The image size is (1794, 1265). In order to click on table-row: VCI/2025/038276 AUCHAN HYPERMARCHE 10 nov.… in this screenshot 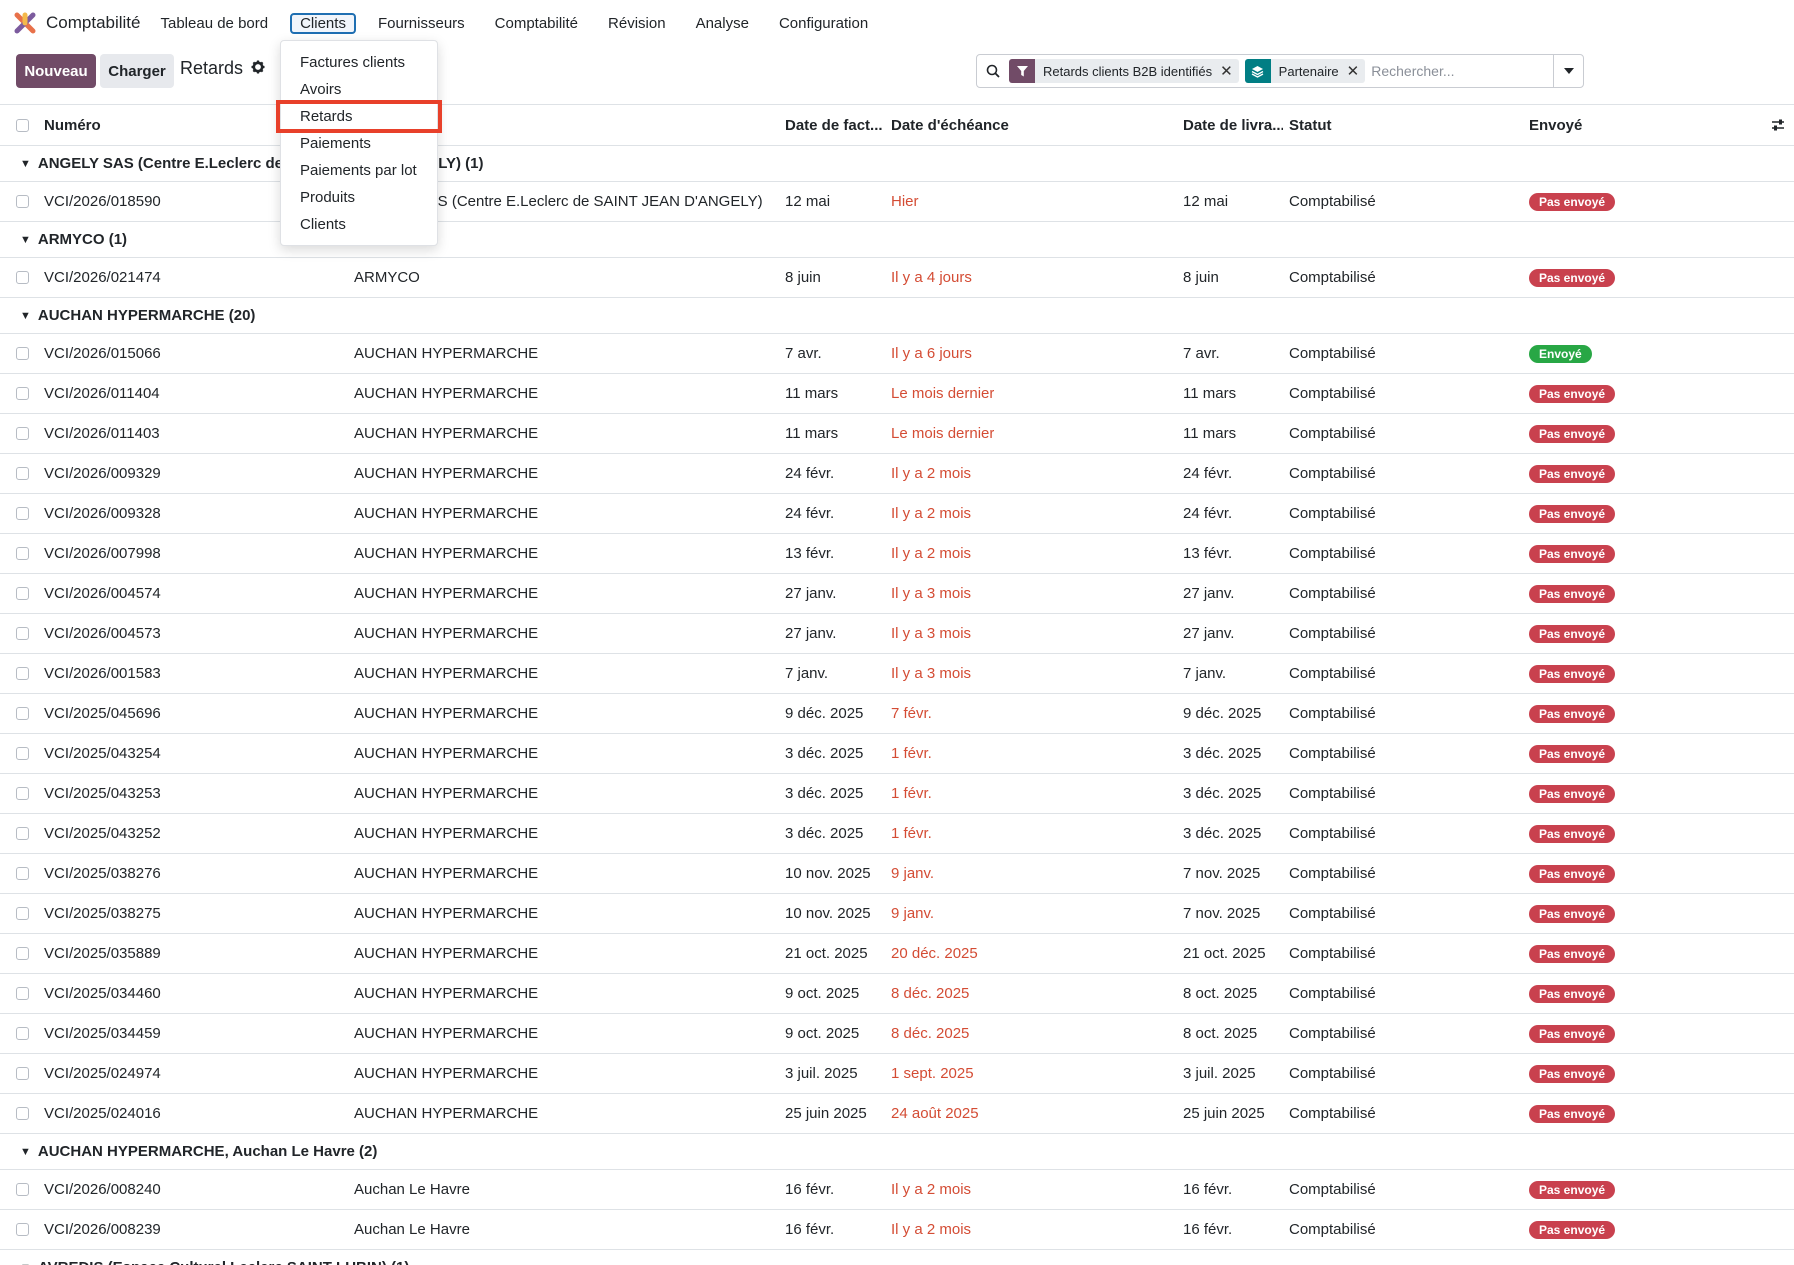, I will do `click(897, 874)`.